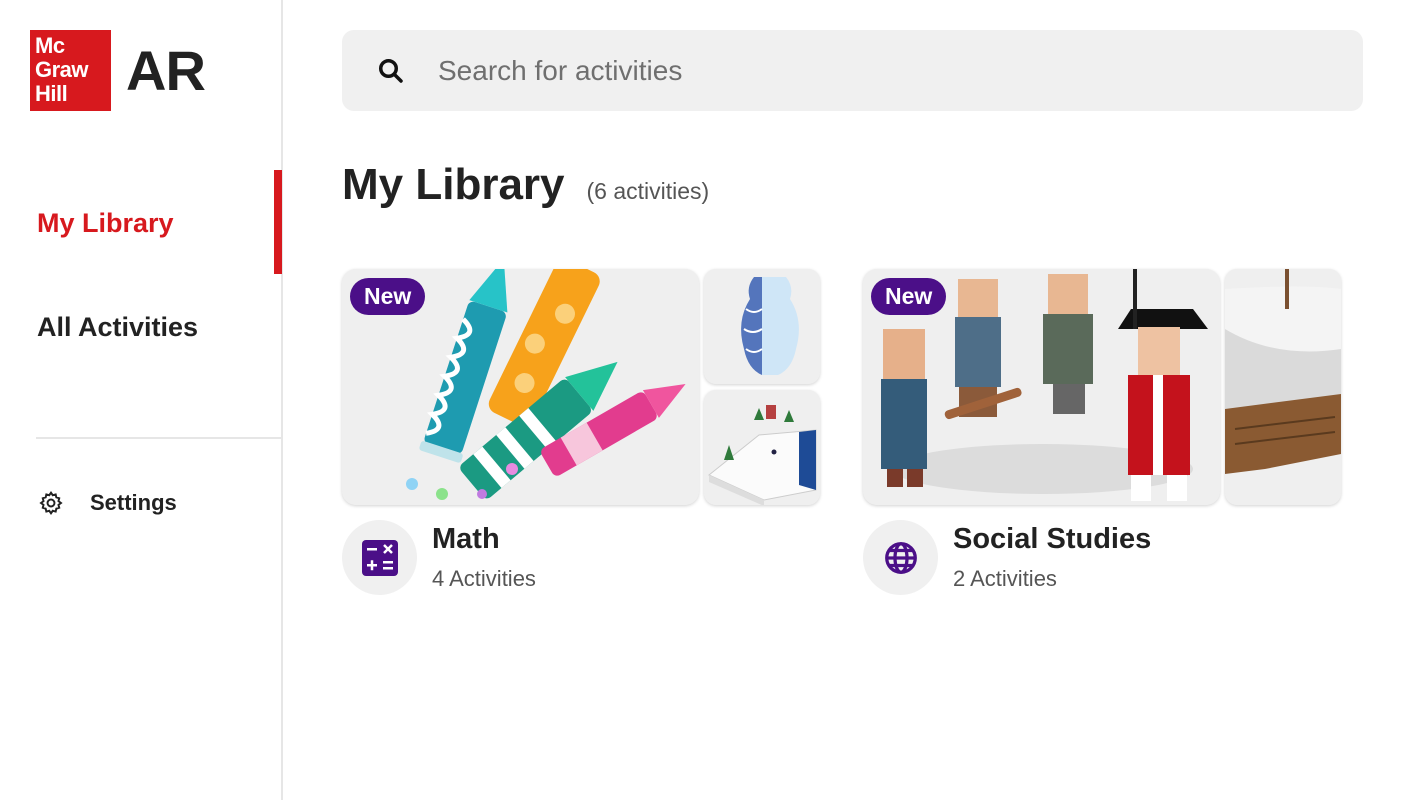 This screenshot has height=800, width=1422. I want to click on math-thumbnail-vase, so click(762, 326).